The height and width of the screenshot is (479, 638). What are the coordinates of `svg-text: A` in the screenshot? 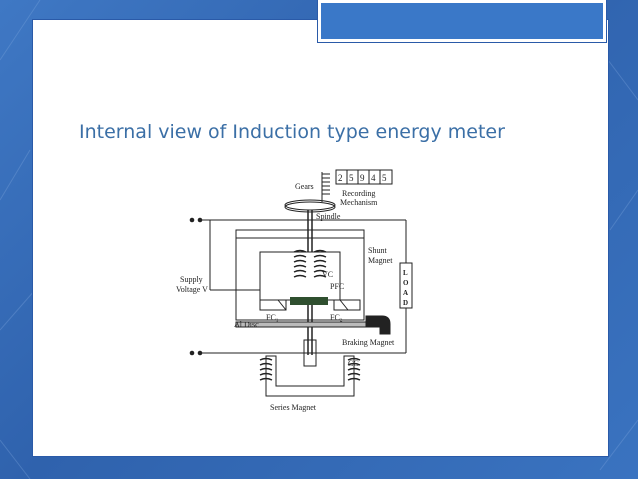 It's located at (405, 293).